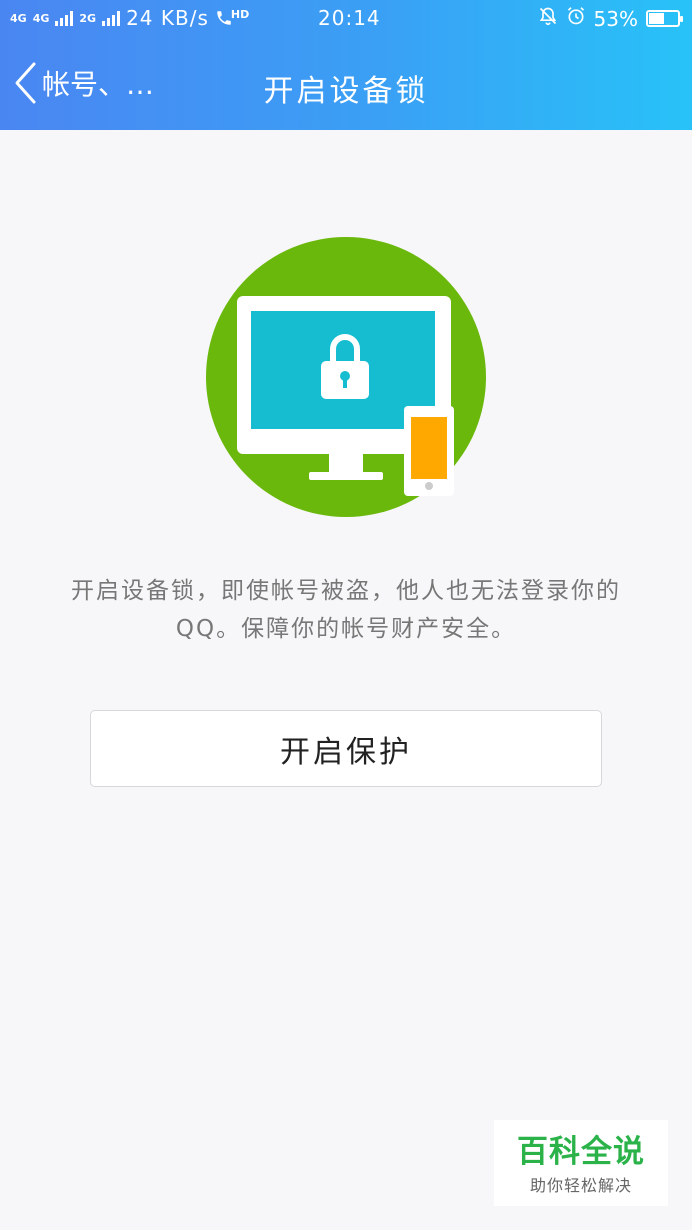 This screenshot has height=1230, width=692. I want to click on monitor-neck, so click(346, 463).